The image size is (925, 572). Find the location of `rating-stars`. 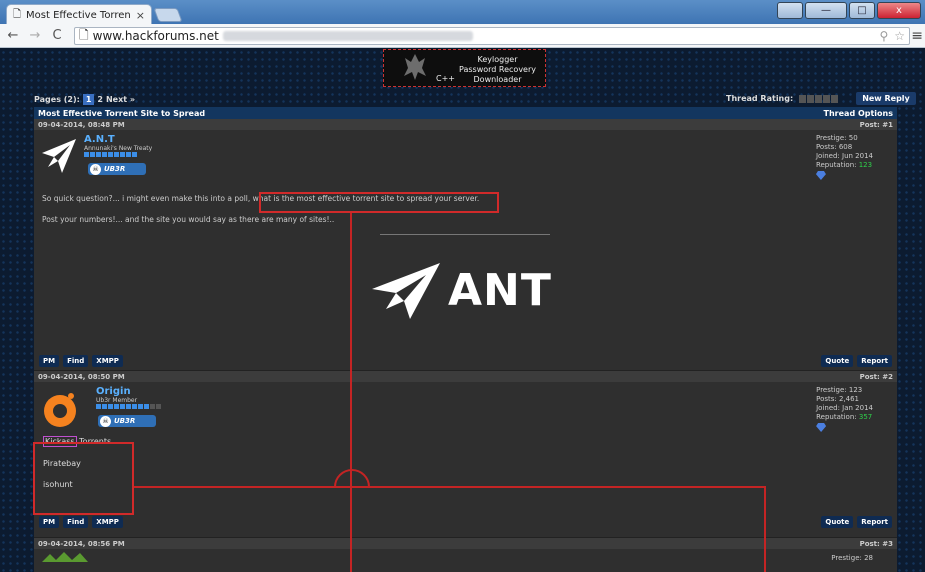

rating-stars is located at coordinates (819, 98).